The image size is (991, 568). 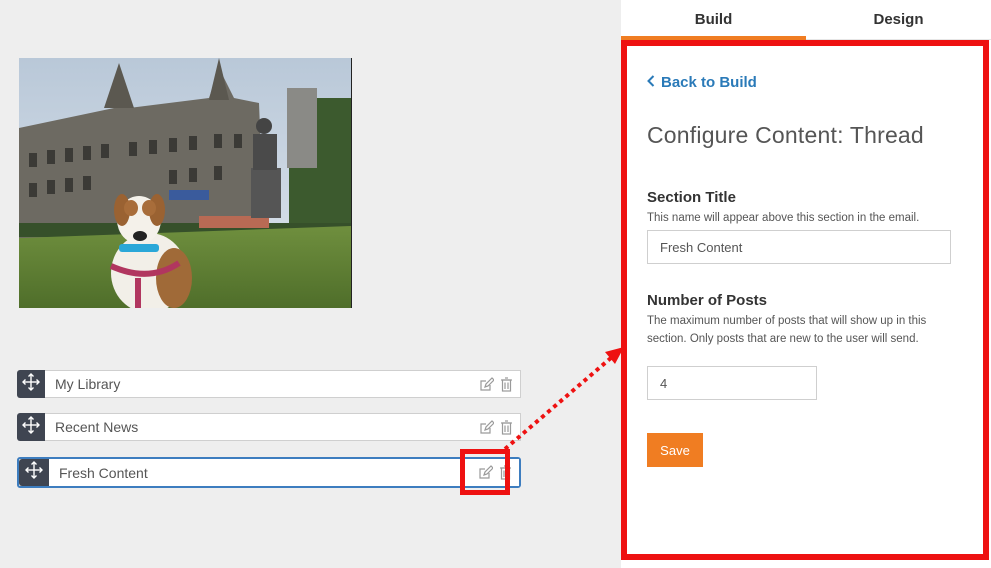 What do you see at coordinates (651, 82) in the screenshot?
I see `chevron-left-icon` at bounding box center [651, 82].